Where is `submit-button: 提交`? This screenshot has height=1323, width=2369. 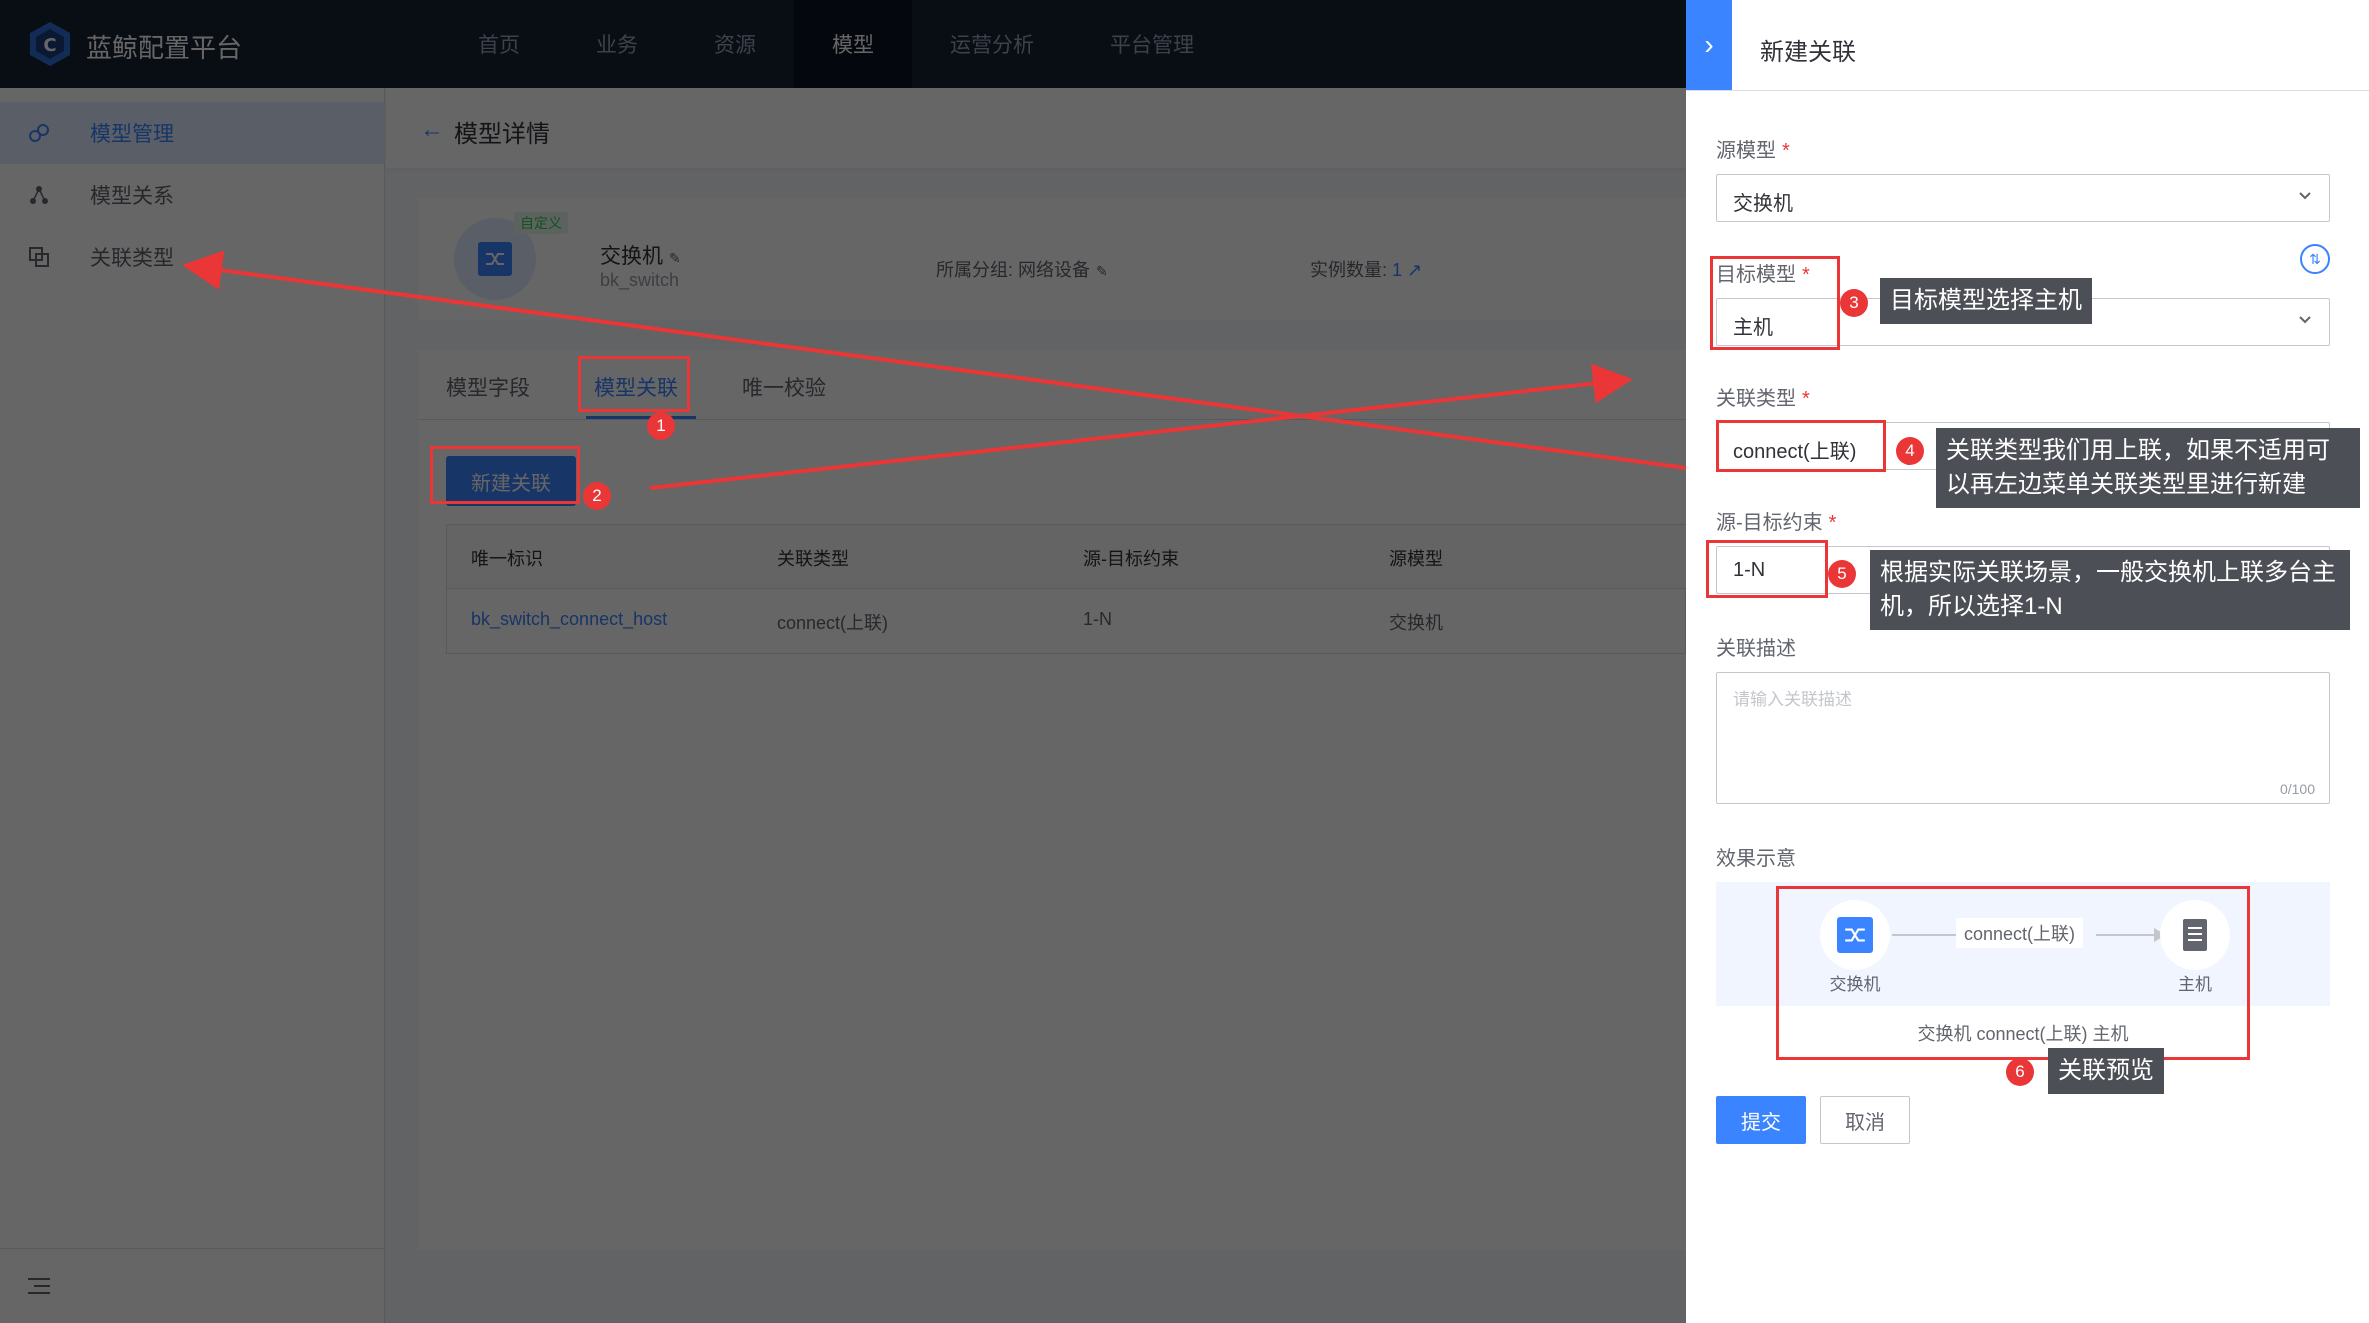 submit-button: 提交 is located at coordinates (1761, 1120).